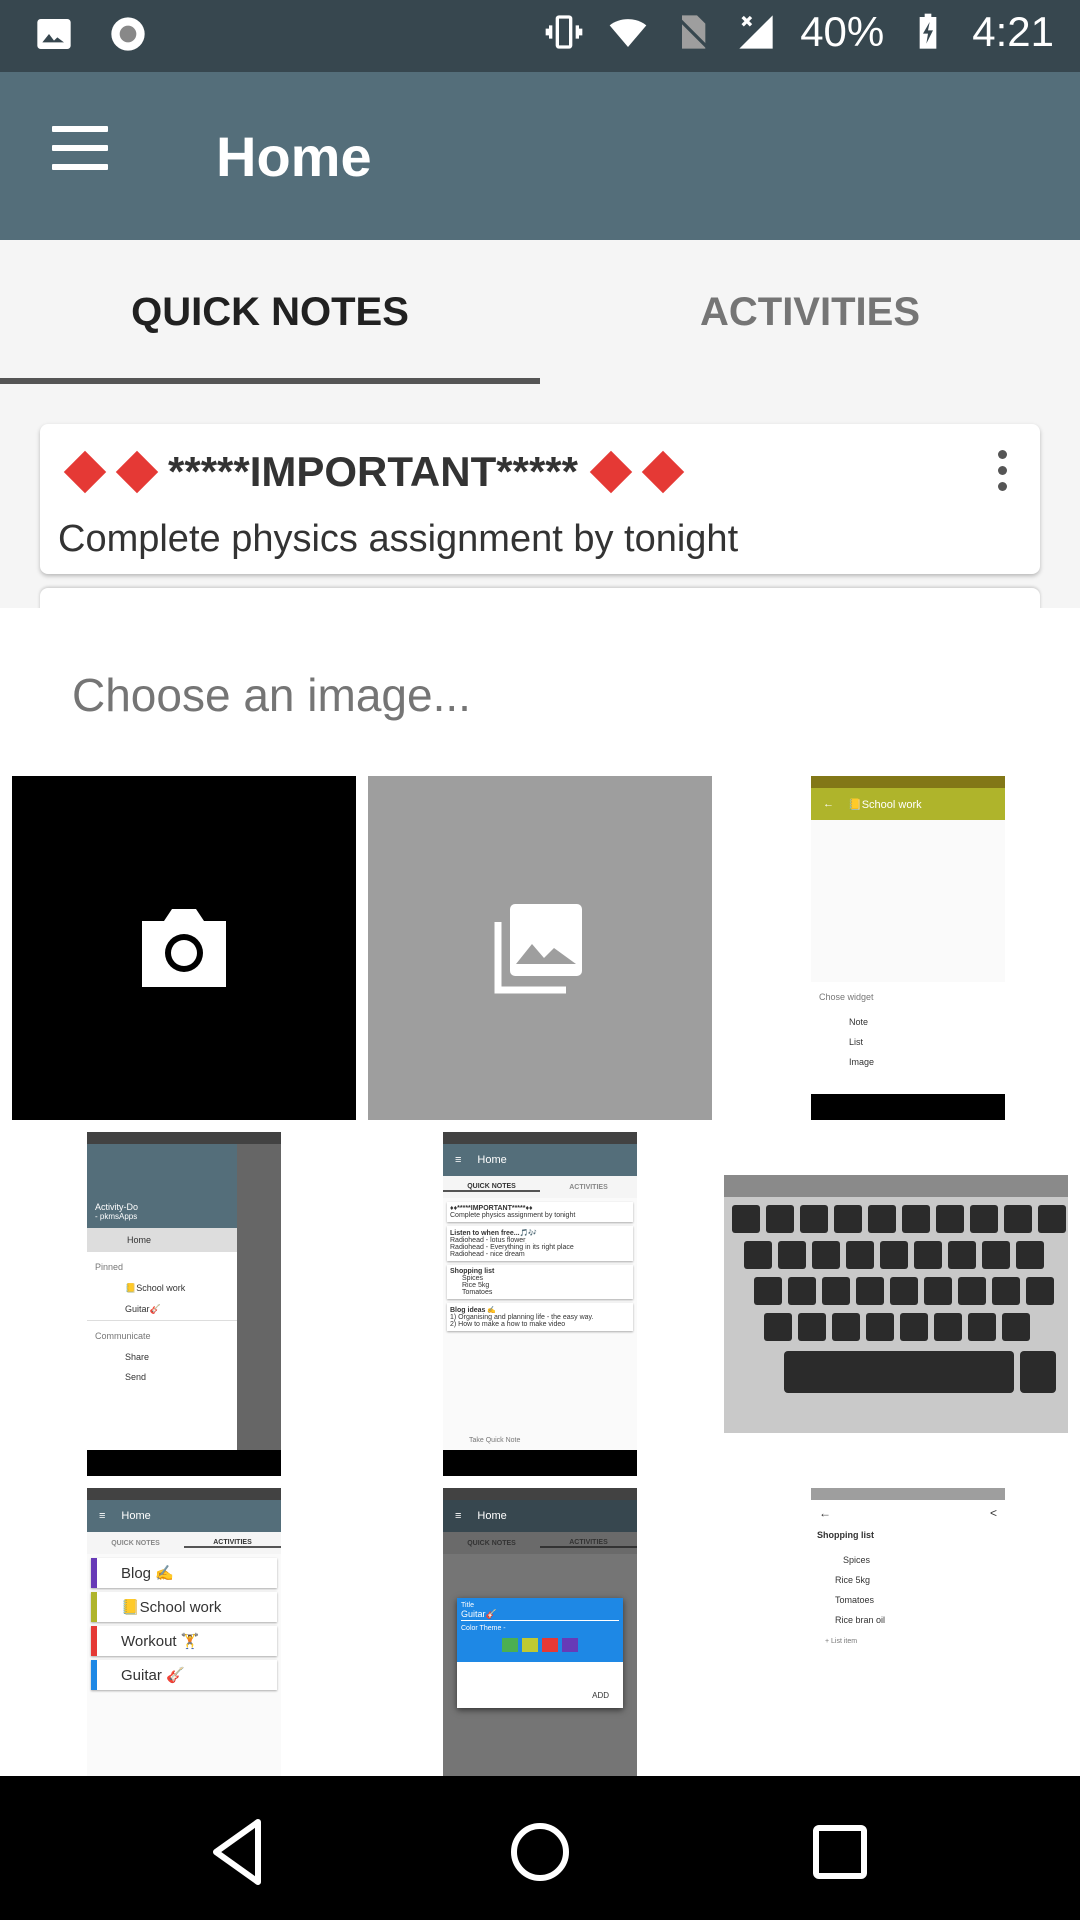 Image resolution: width=1080 pixels, height=1920 pixels. What do you see at coordinates (137, 1357) in the screenshot?
I see `thumb-text: Share` at bounding box center [137, 1357].